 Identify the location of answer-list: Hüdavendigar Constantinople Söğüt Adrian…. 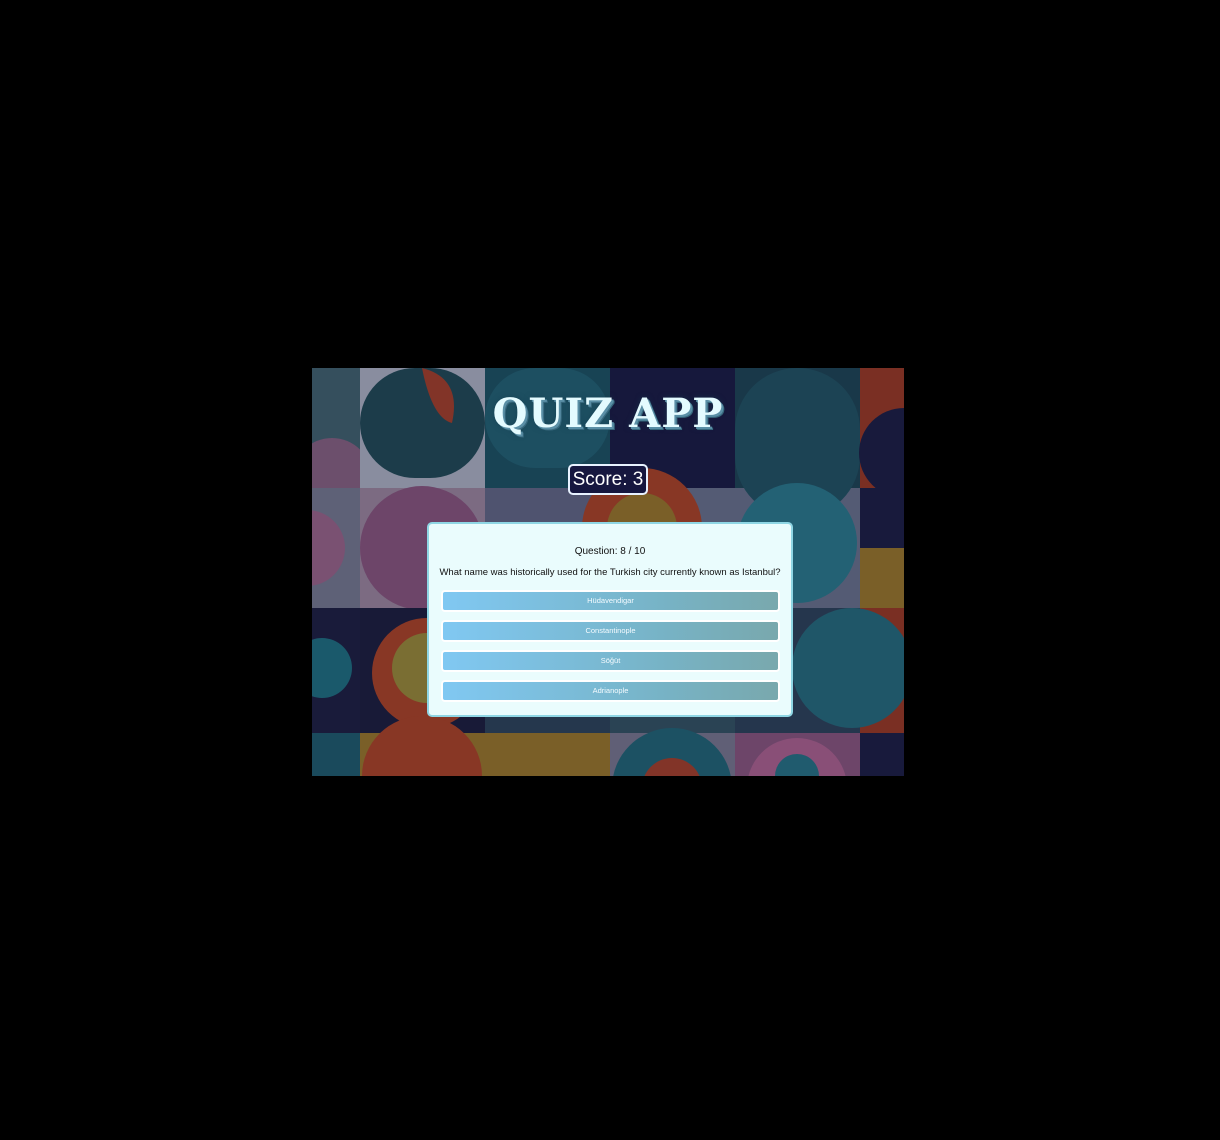
(610, 650).